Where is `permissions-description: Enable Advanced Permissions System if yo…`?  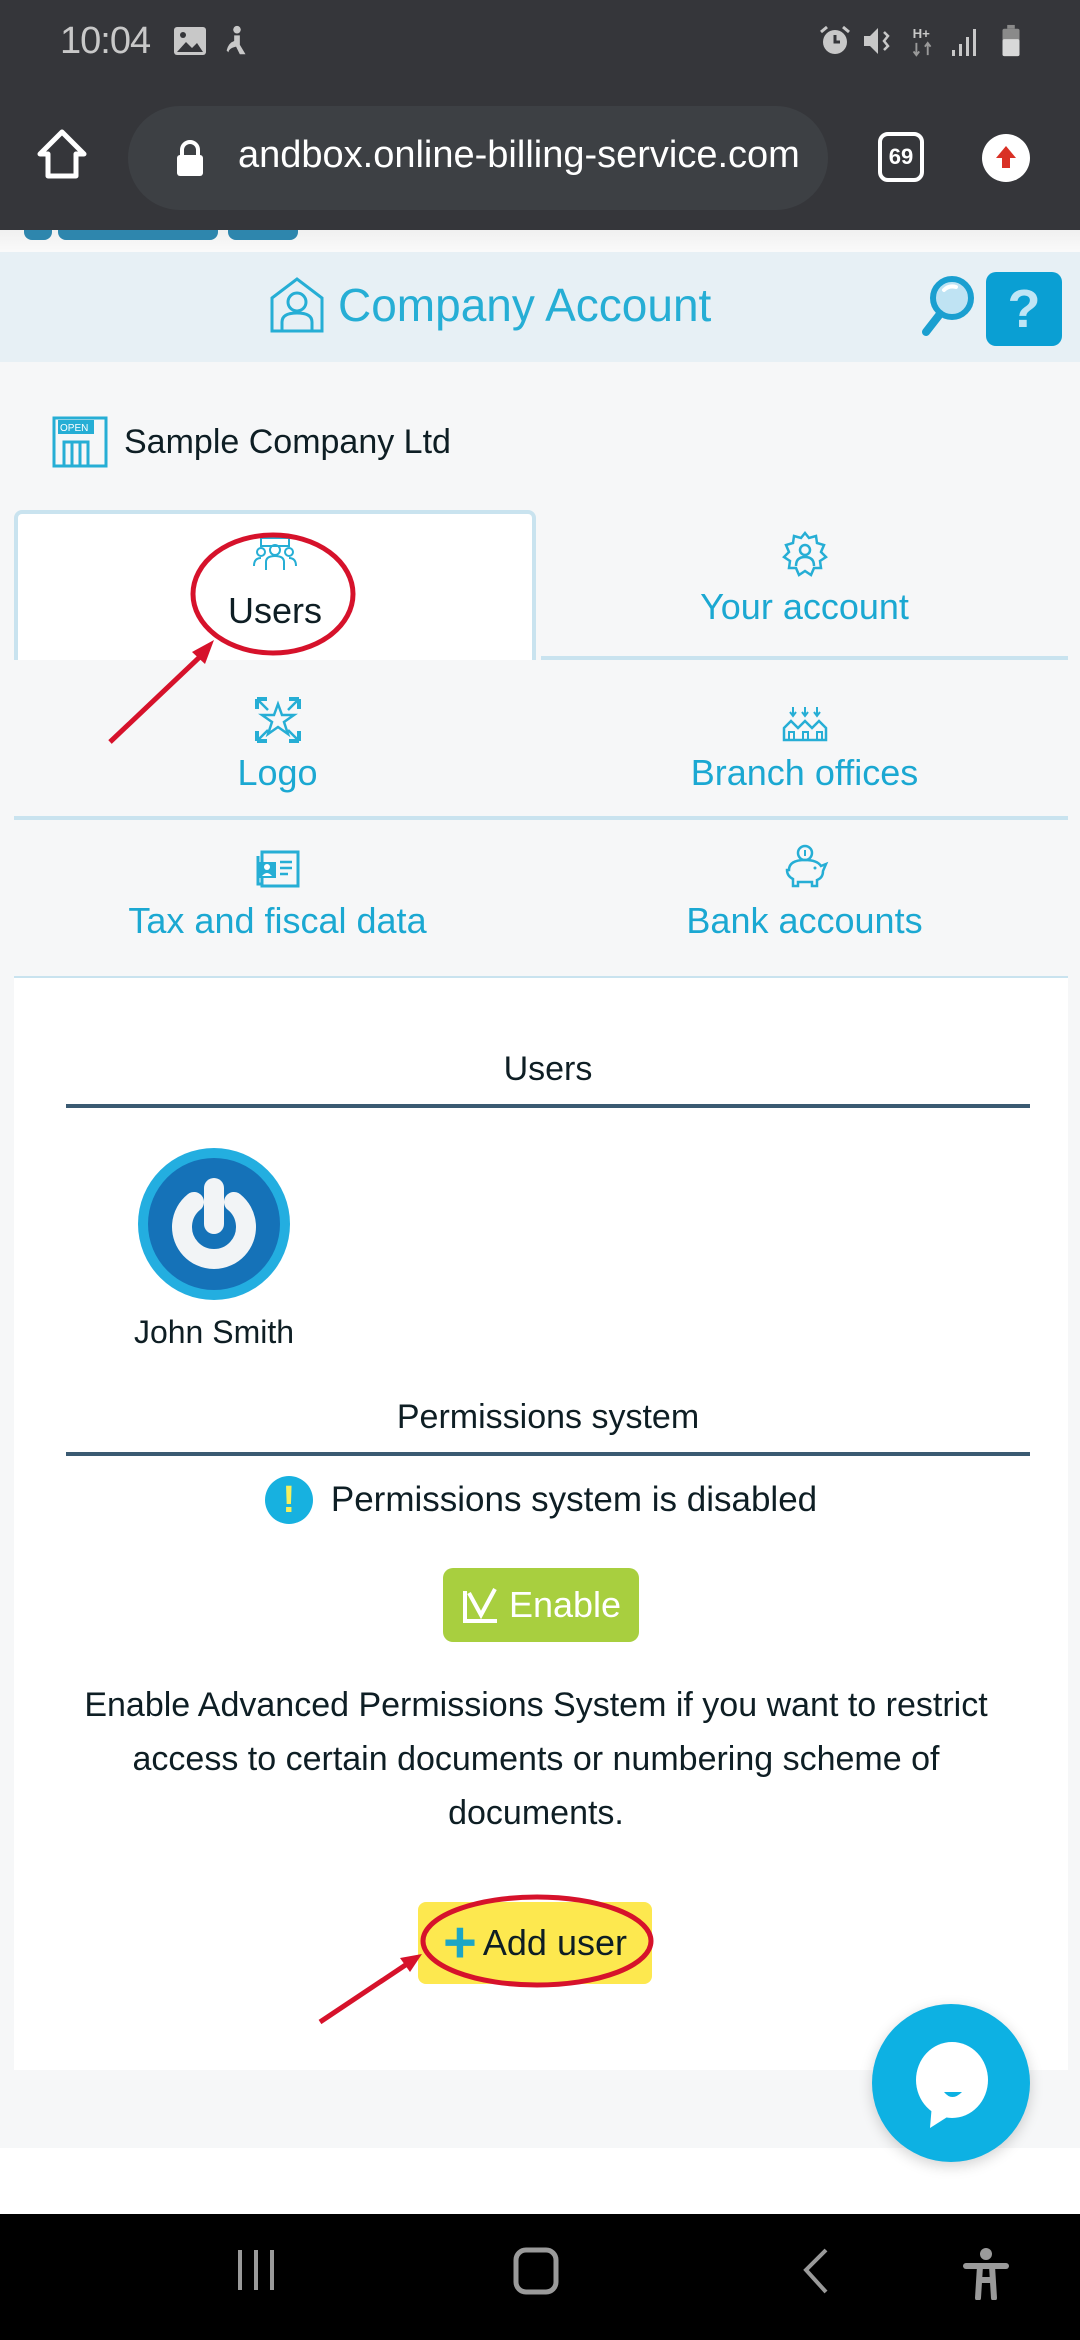
permissions-description: Enable Advanced Permissions System if yo… is located at coordinates (536, 1759).